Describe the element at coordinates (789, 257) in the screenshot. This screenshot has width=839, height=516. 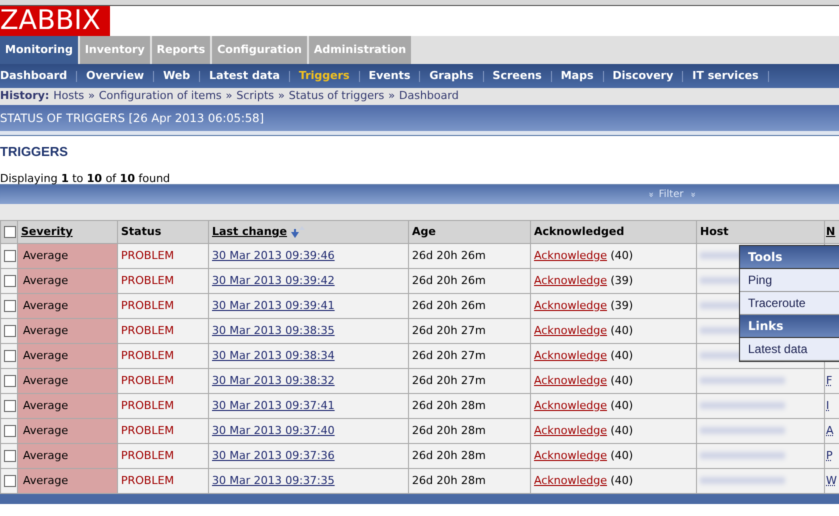
I see `menu-section-title: Tools` at that location.